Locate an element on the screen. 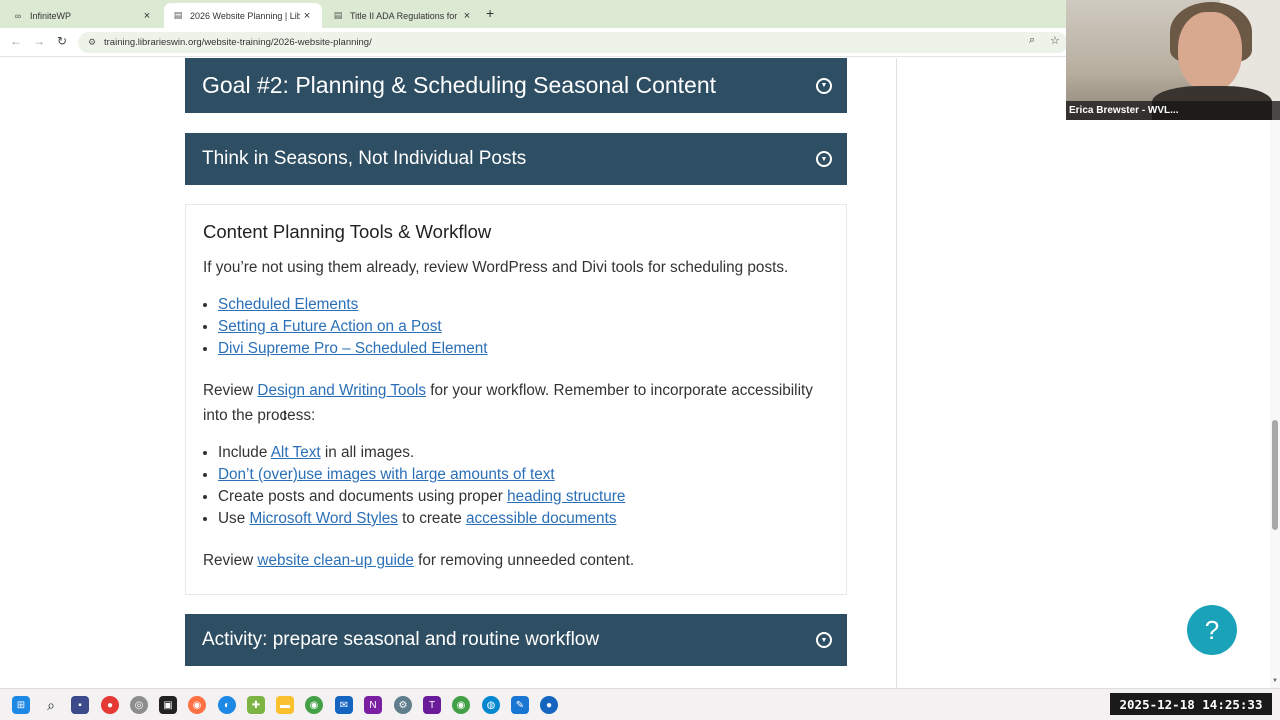 The image size is (1280, 720). settings-icon: ⚙ is located at coordinates (403, 705).